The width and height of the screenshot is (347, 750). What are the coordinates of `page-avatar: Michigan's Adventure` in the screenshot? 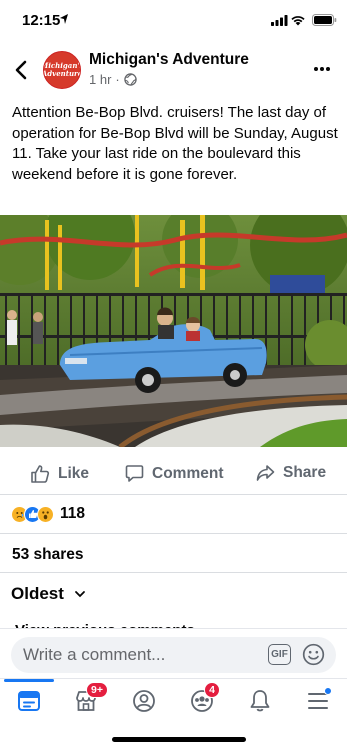 It's located at (62, 70).